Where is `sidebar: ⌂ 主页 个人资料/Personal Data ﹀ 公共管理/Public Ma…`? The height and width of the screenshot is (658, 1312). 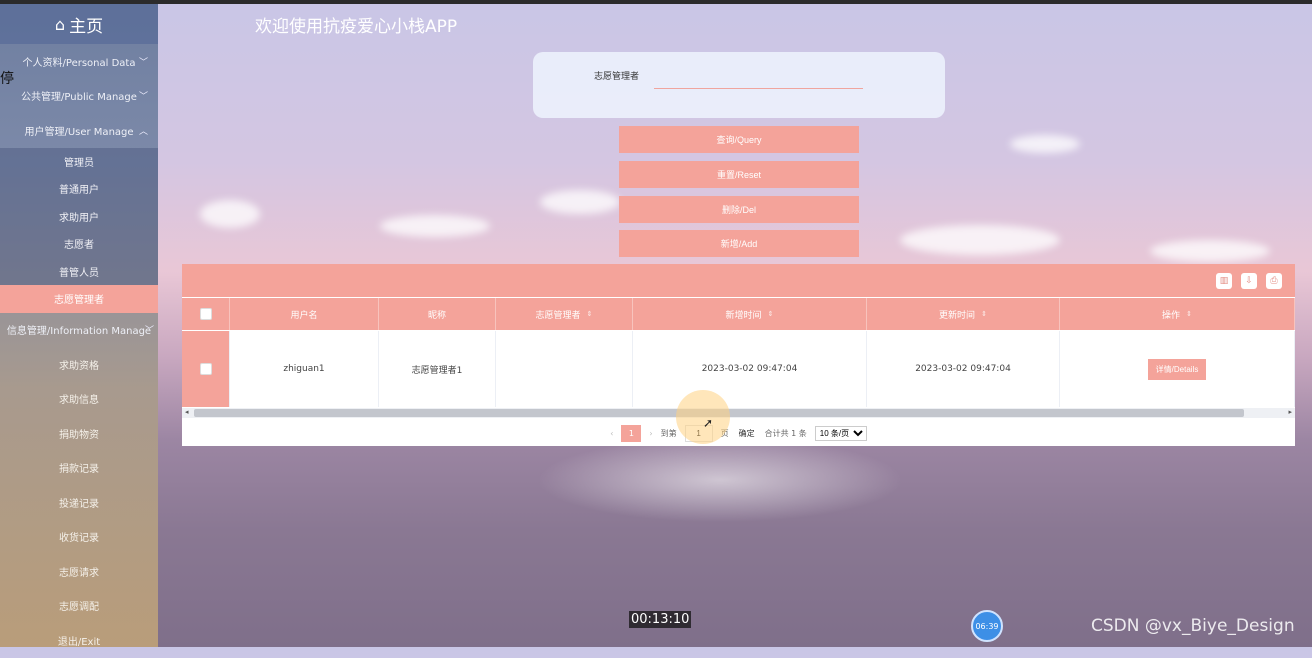 sidebar: ⌂ 主页 个人资料/Personal Data ﹀ 公共管理/Public Ma… is located at coordinates (79, 326).